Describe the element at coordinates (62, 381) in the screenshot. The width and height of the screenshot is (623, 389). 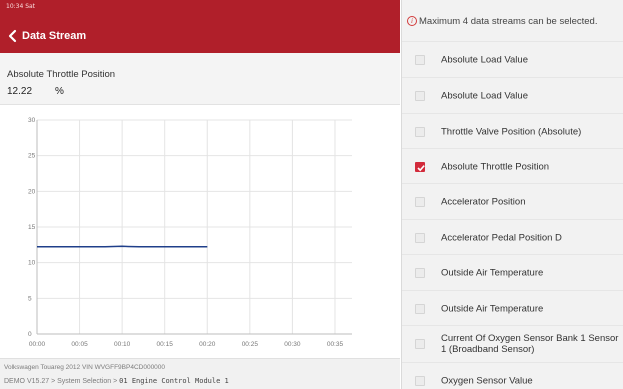
I see `breadcrumb-path: DEMO V15.27 > System Selection >` at that location.